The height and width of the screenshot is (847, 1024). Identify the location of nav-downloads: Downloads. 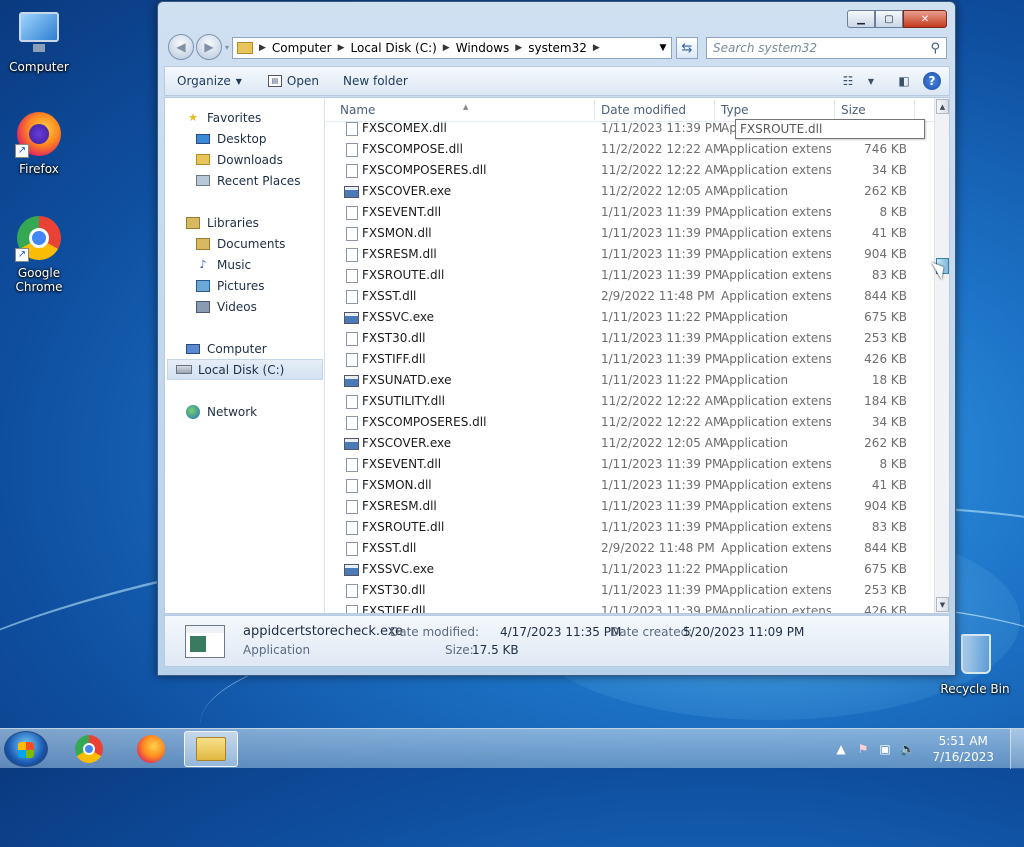
(239, 159).